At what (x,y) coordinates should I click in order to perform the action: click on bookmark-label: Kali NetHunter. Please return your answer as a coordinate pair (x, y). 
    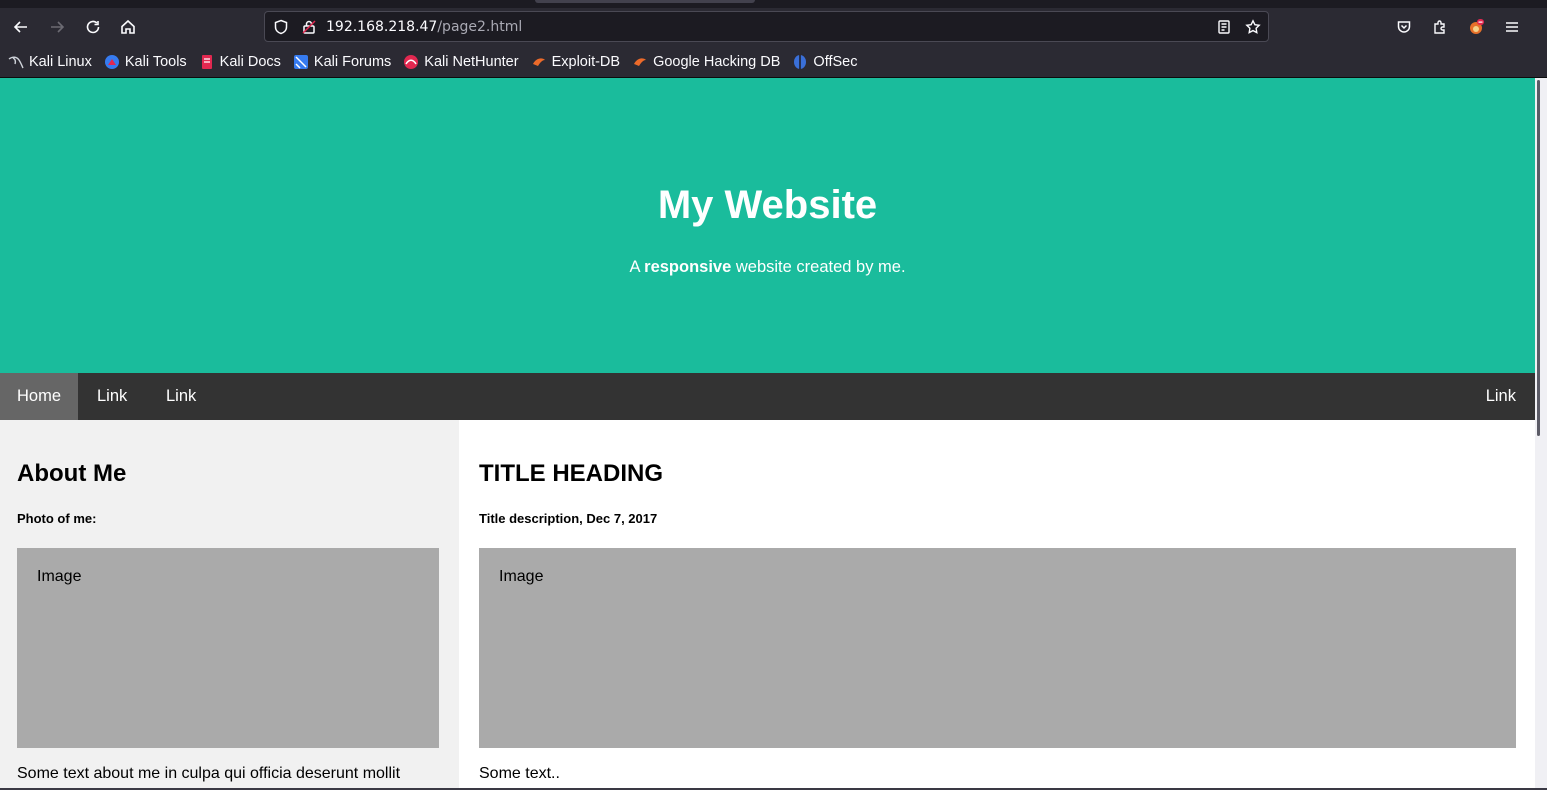
    Looking at the image, I should click on (471, 61).